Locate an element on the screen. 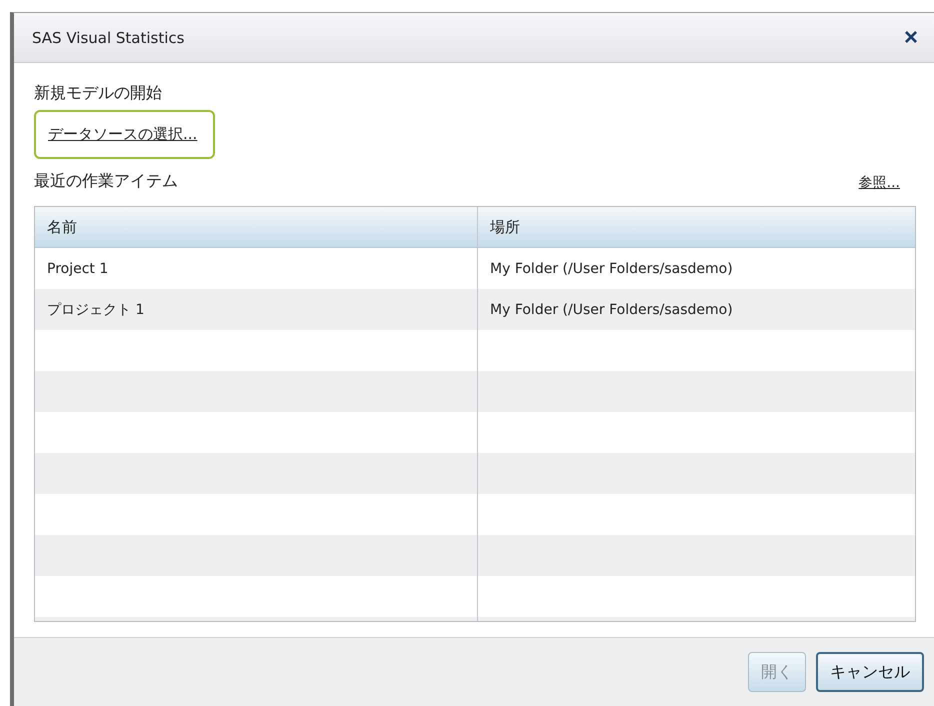  dialog-button: キャンセル is located at coordinates (870, 672).